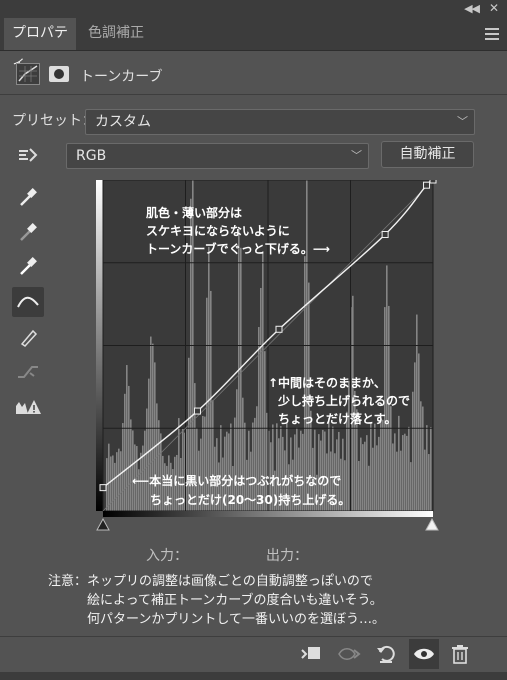 The height and width of the screenshot is (680, 507). What do you see at coordinates (472, 8) in the screenshot?
I see `collapse-panel-icon: ◀◀` at bounding box center [472, 8].